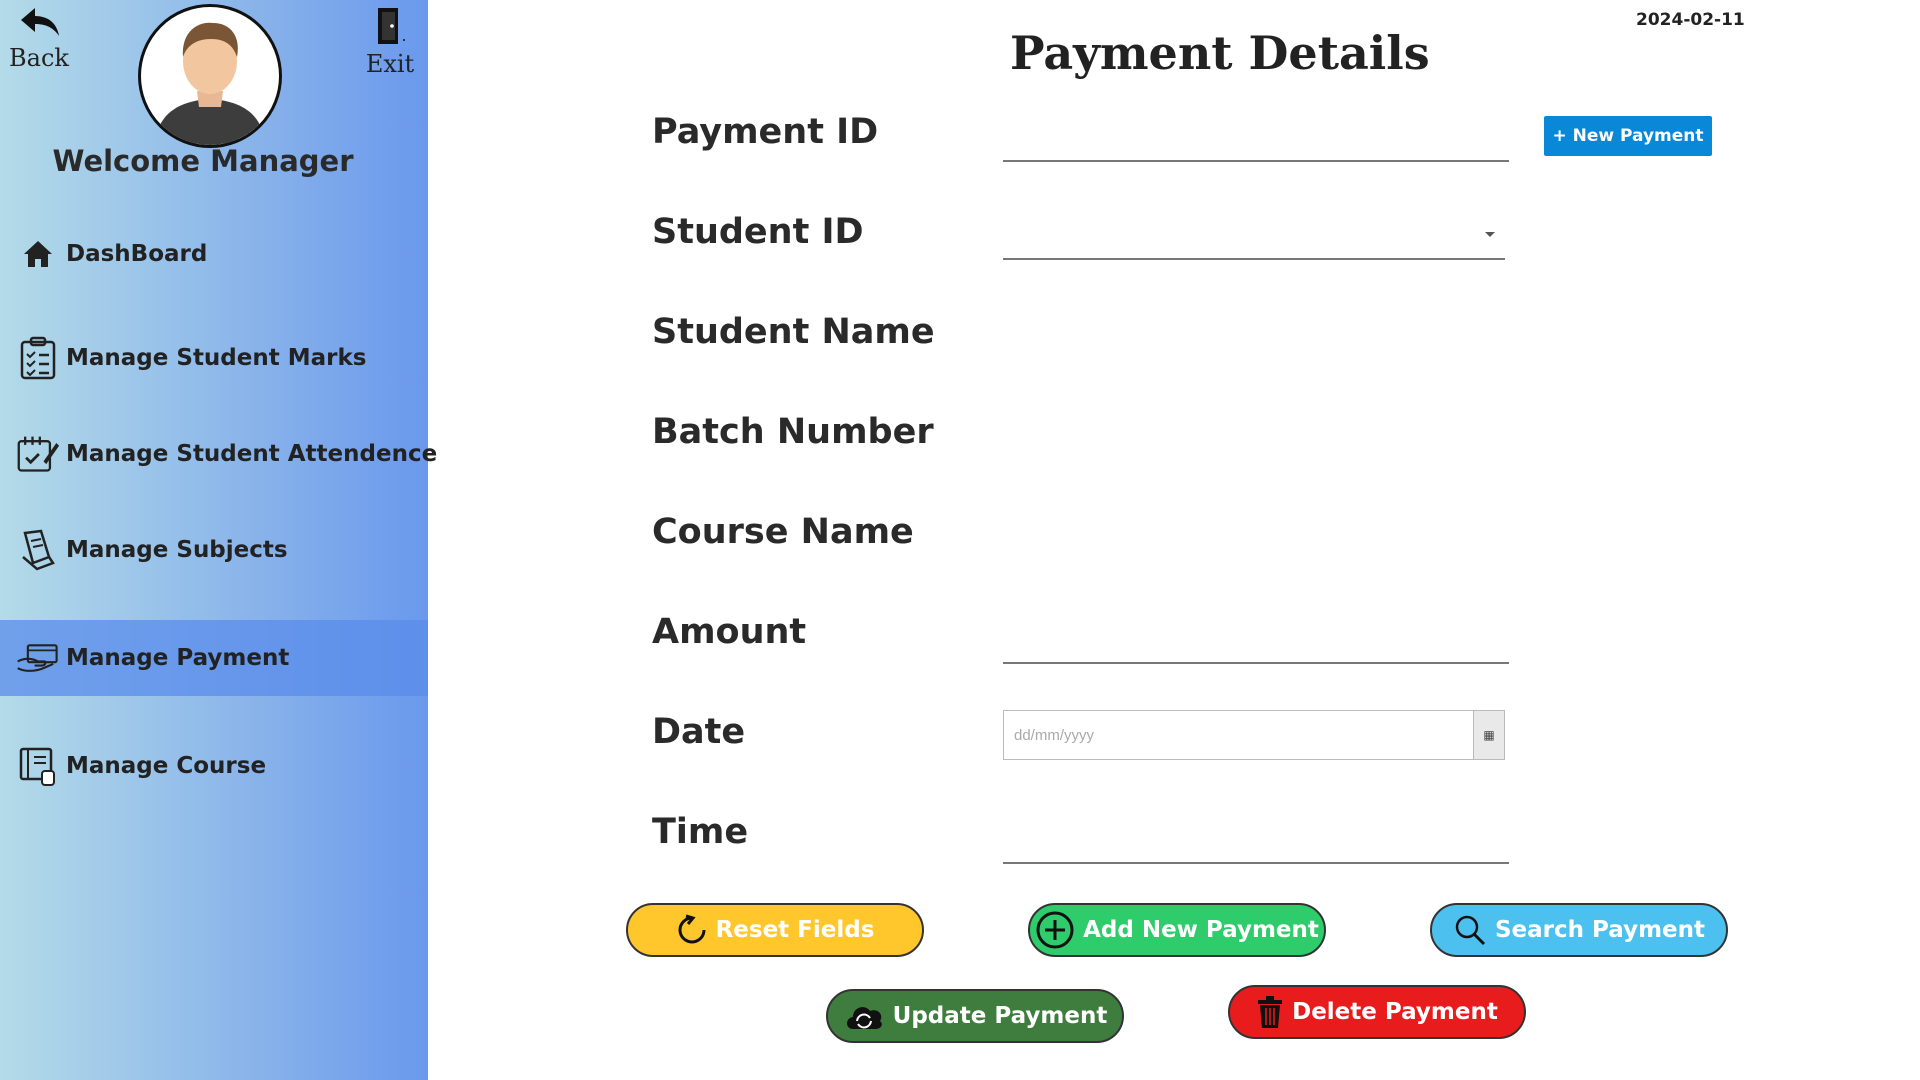 This screenshot has width=1920, height=1080. What do you see at coordinates (692, 930) in the screenshot?
I see `refresh-icon` at bounding box center [692, 930].